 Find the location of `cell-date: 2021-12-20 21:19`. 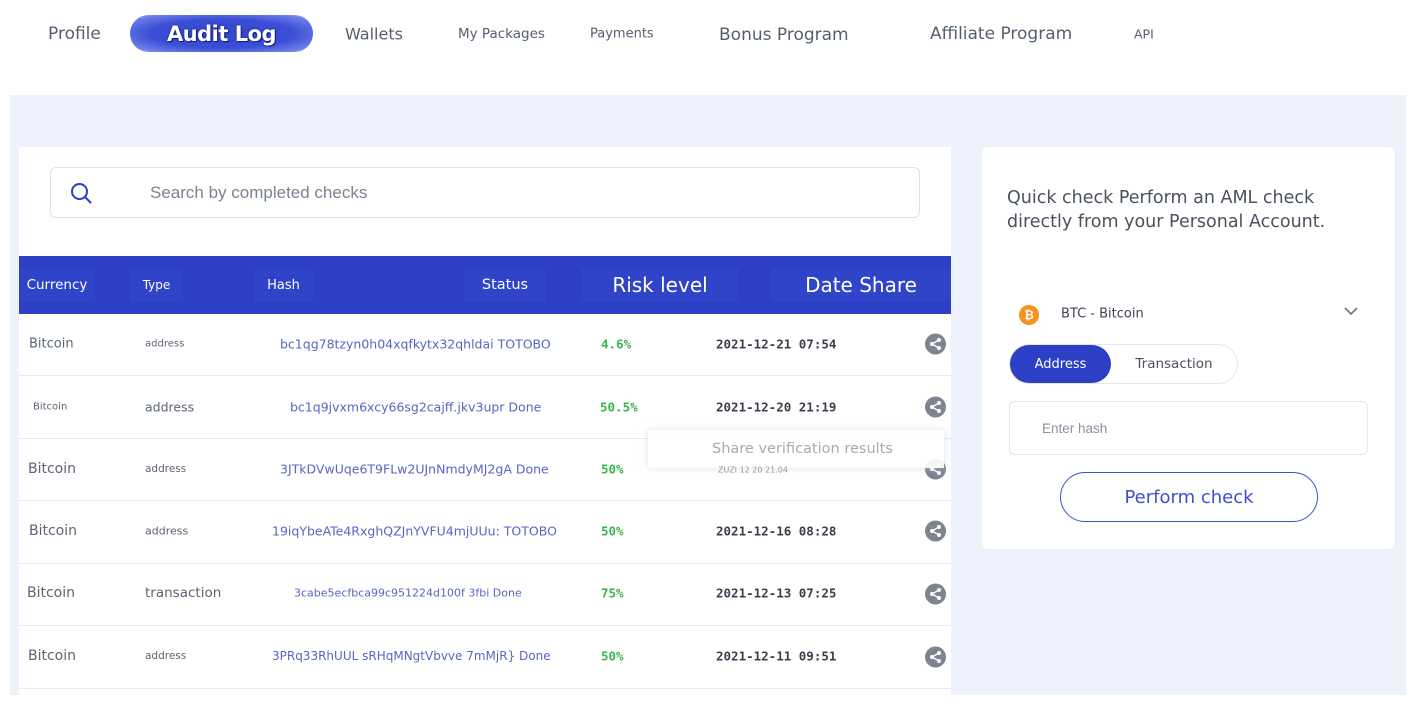

cell-date: 2021-12-20 21:19 is located at coordinates (776, 407).